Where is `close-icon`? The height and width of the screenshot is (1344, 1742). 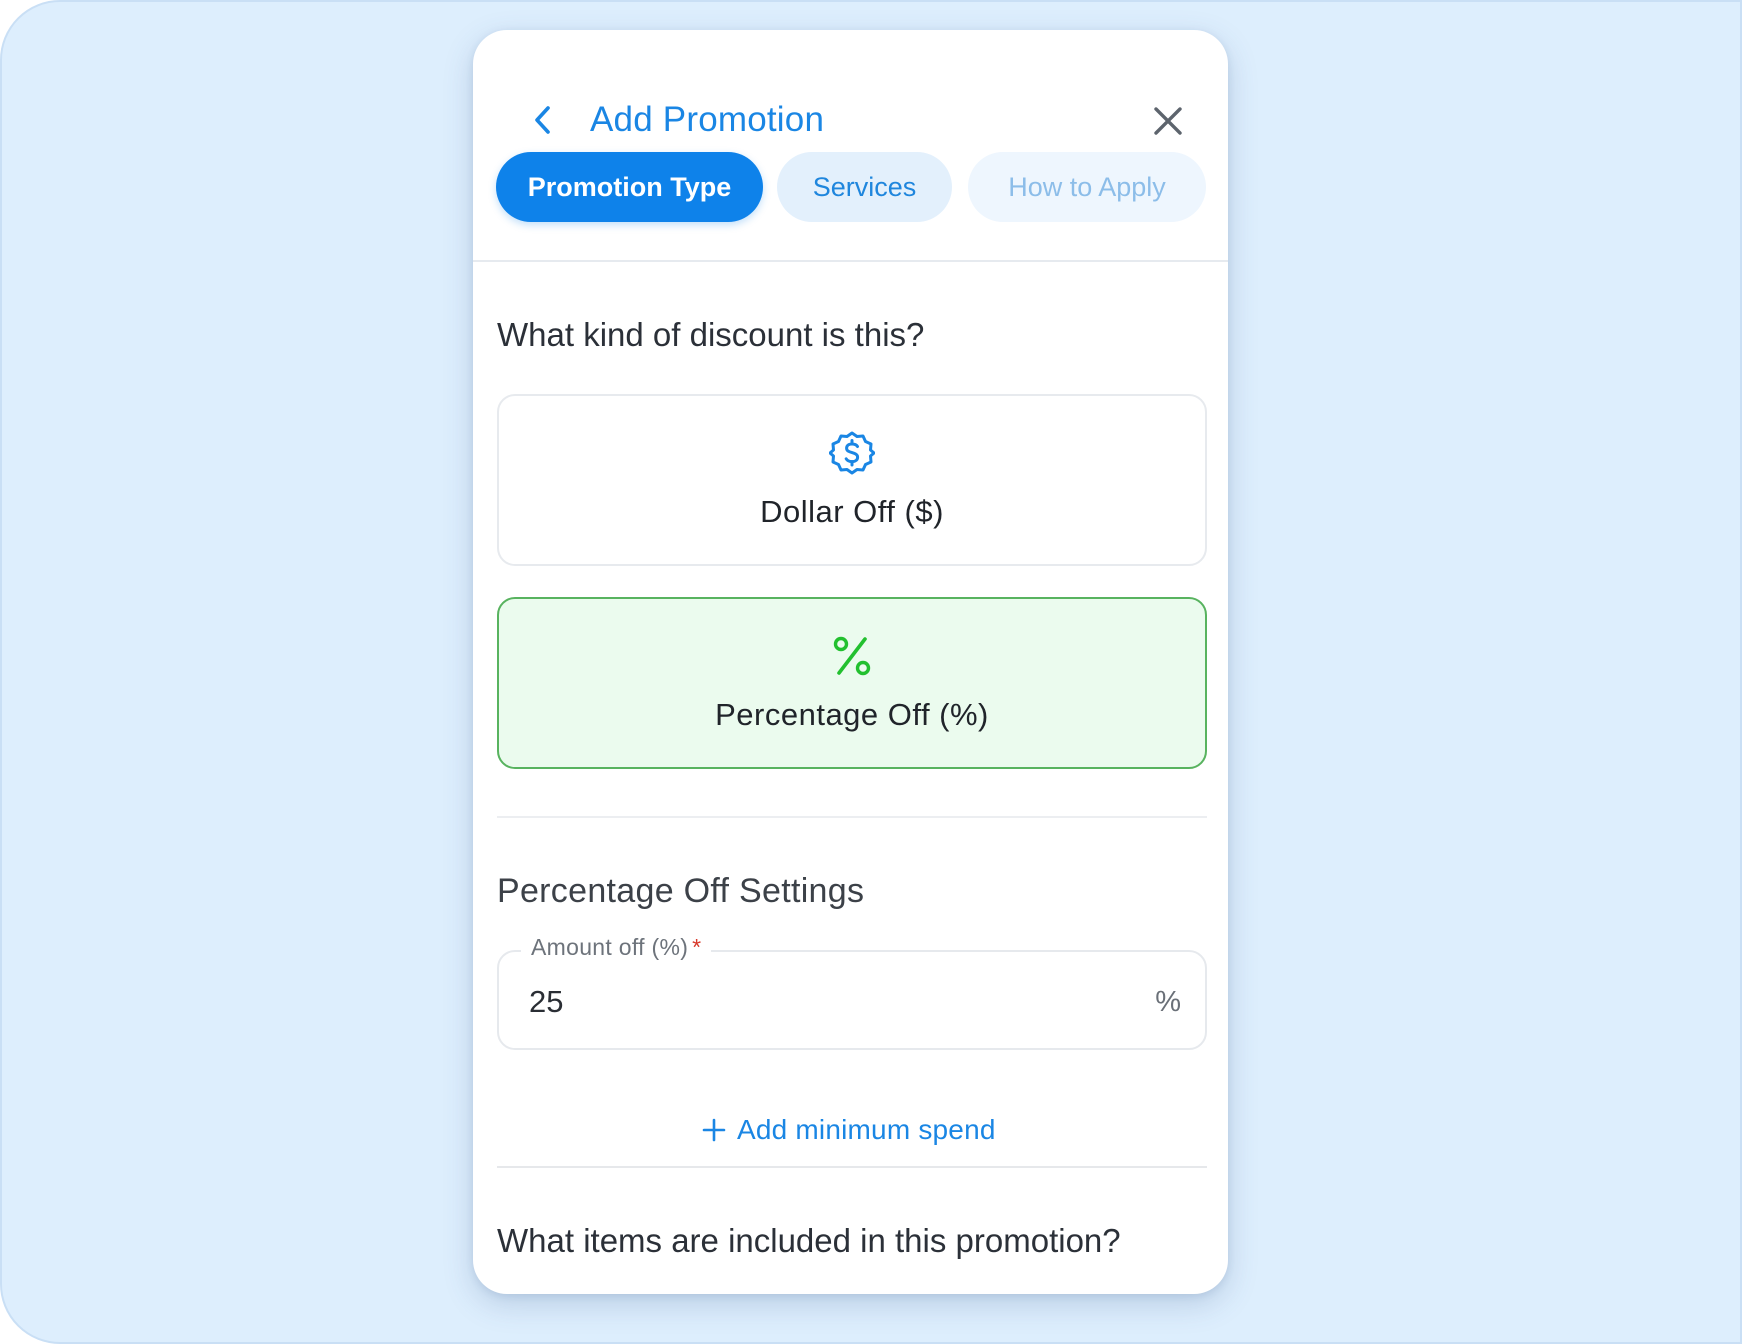
close-icon is located at coordinates (1168, 121).